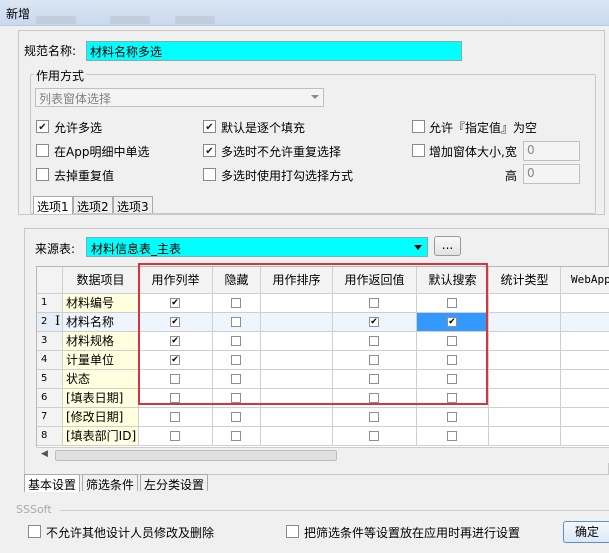 The width and height of the screenshot is (609, 553). I want to click on scroll-left-icon: ◀, so click(44, 454).